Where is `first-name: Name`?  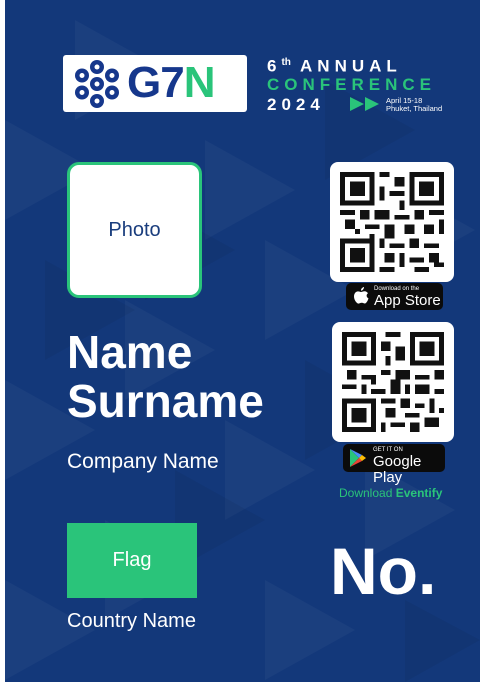 first-name: Name is located at coordinates (130, 352).